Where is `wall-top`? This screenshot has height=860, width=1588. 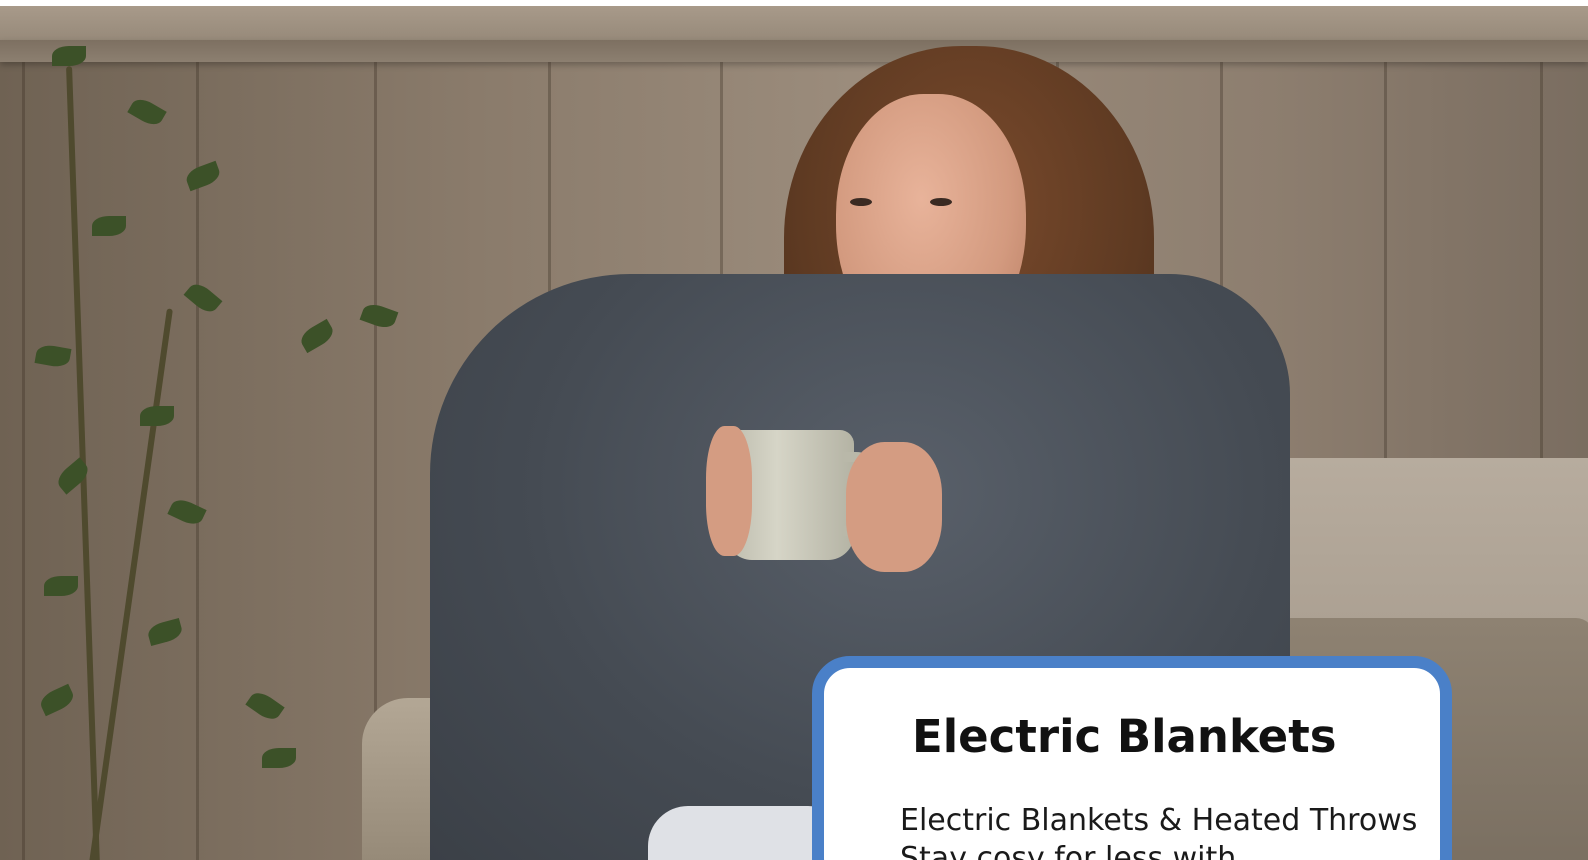 wall-top is located at coordinates (794, 23).